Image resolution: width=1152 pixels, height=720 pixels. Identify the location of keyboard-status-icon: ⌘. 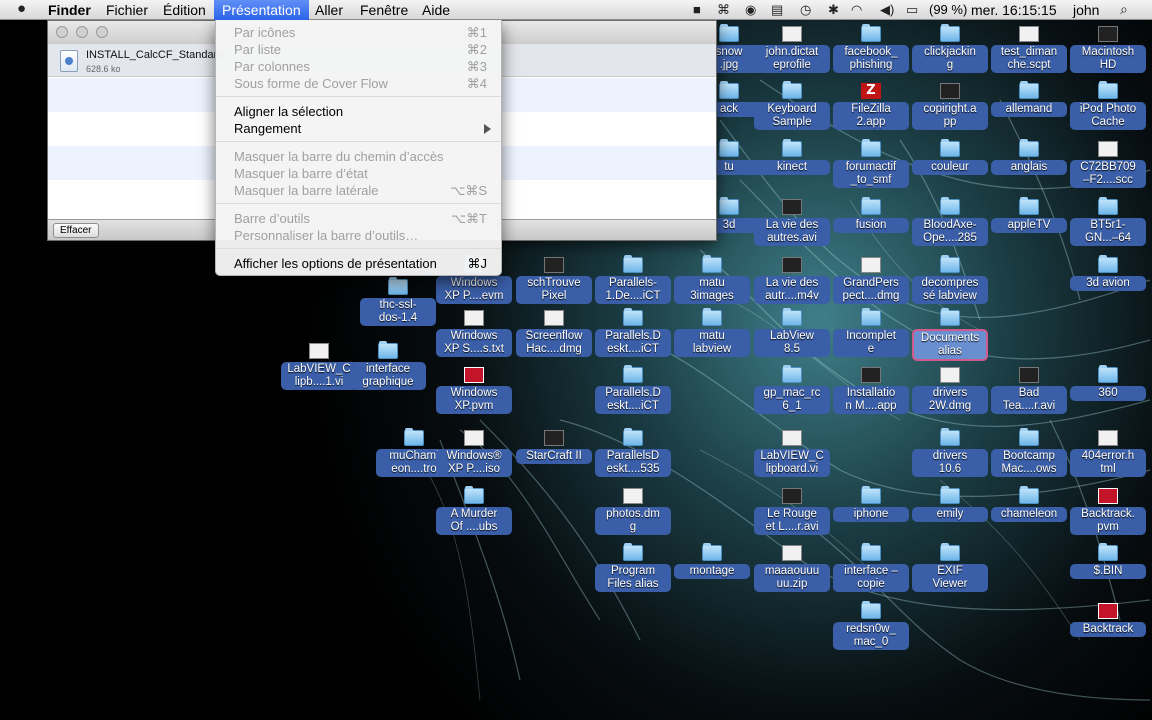
(723, 10).